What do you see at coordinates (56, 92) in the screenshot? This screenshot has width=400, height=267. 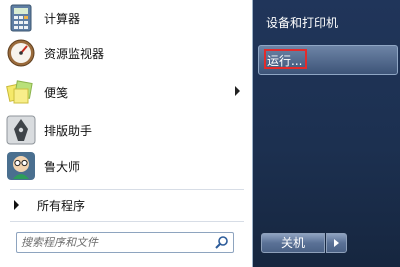 I see `program-label-sticky-notes: 便笺` at bounding box center [56, 92].